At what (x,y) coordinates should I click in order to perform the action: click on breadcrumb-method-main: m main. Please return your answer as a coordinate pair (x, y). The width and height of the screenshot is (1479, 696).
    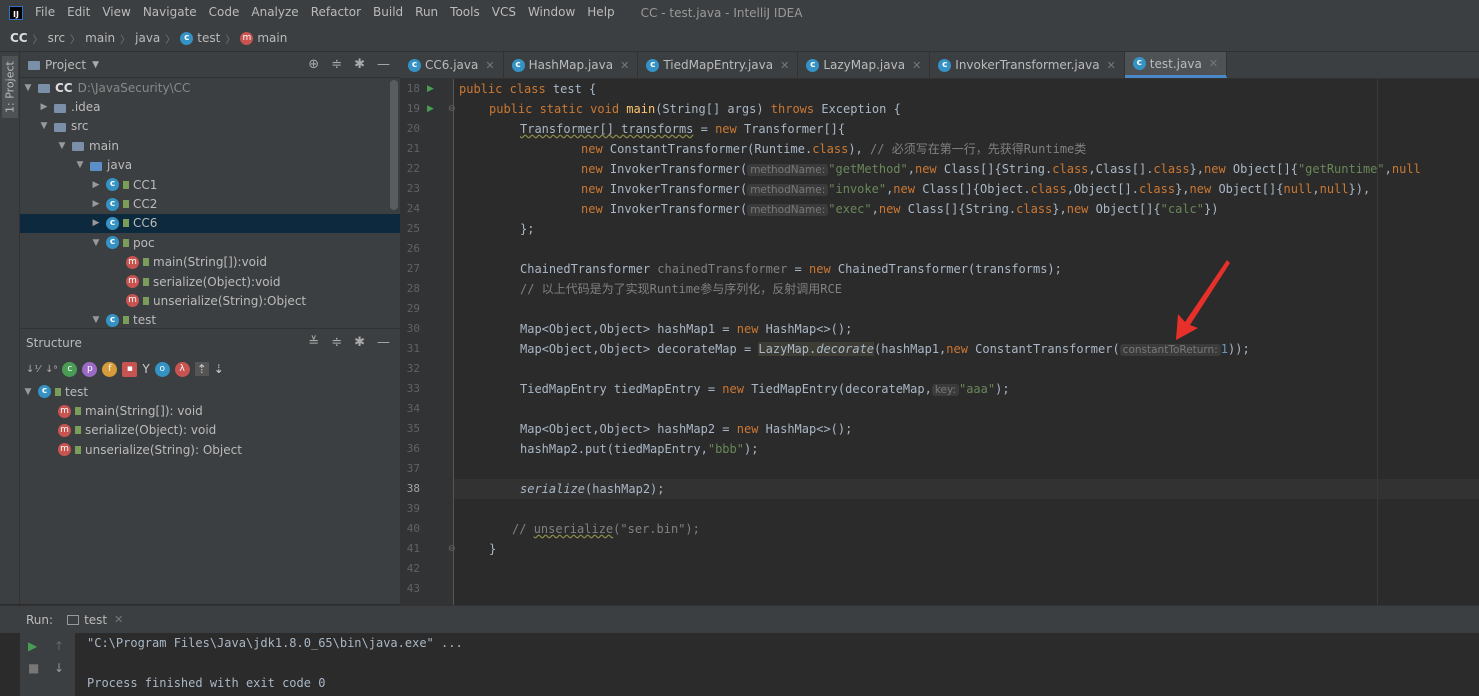
    Looking at the image, I should click on (263, 38).